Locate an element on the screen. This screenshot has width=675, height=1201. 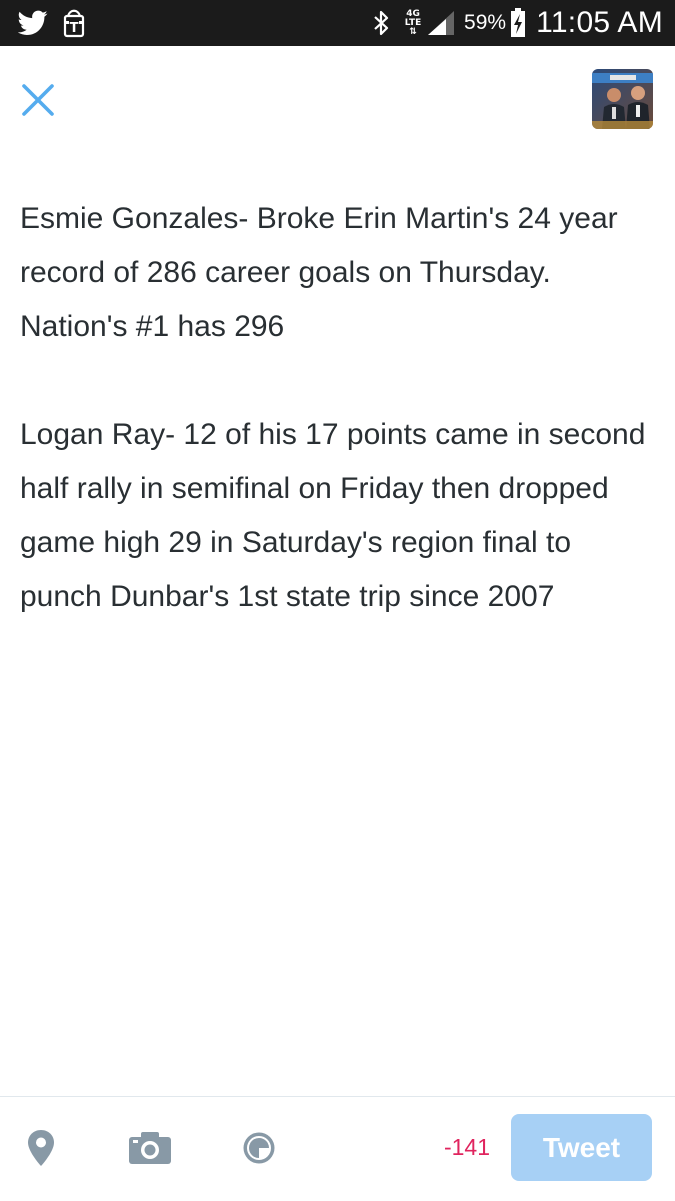
status-bar-right: 4G LTE ⇅ 59% 11:05 AM is located at coordinates (517, 23).